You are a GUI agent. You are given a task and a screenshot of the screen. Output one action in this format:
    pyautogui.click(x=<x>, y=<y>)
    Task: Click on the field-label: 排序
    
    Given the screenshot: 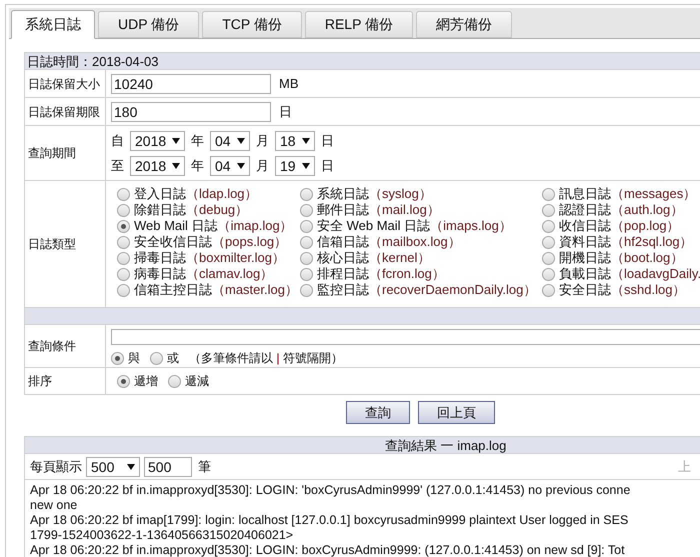 What is the action you would take?
    pyautogui.click(x=40, y=381)
    